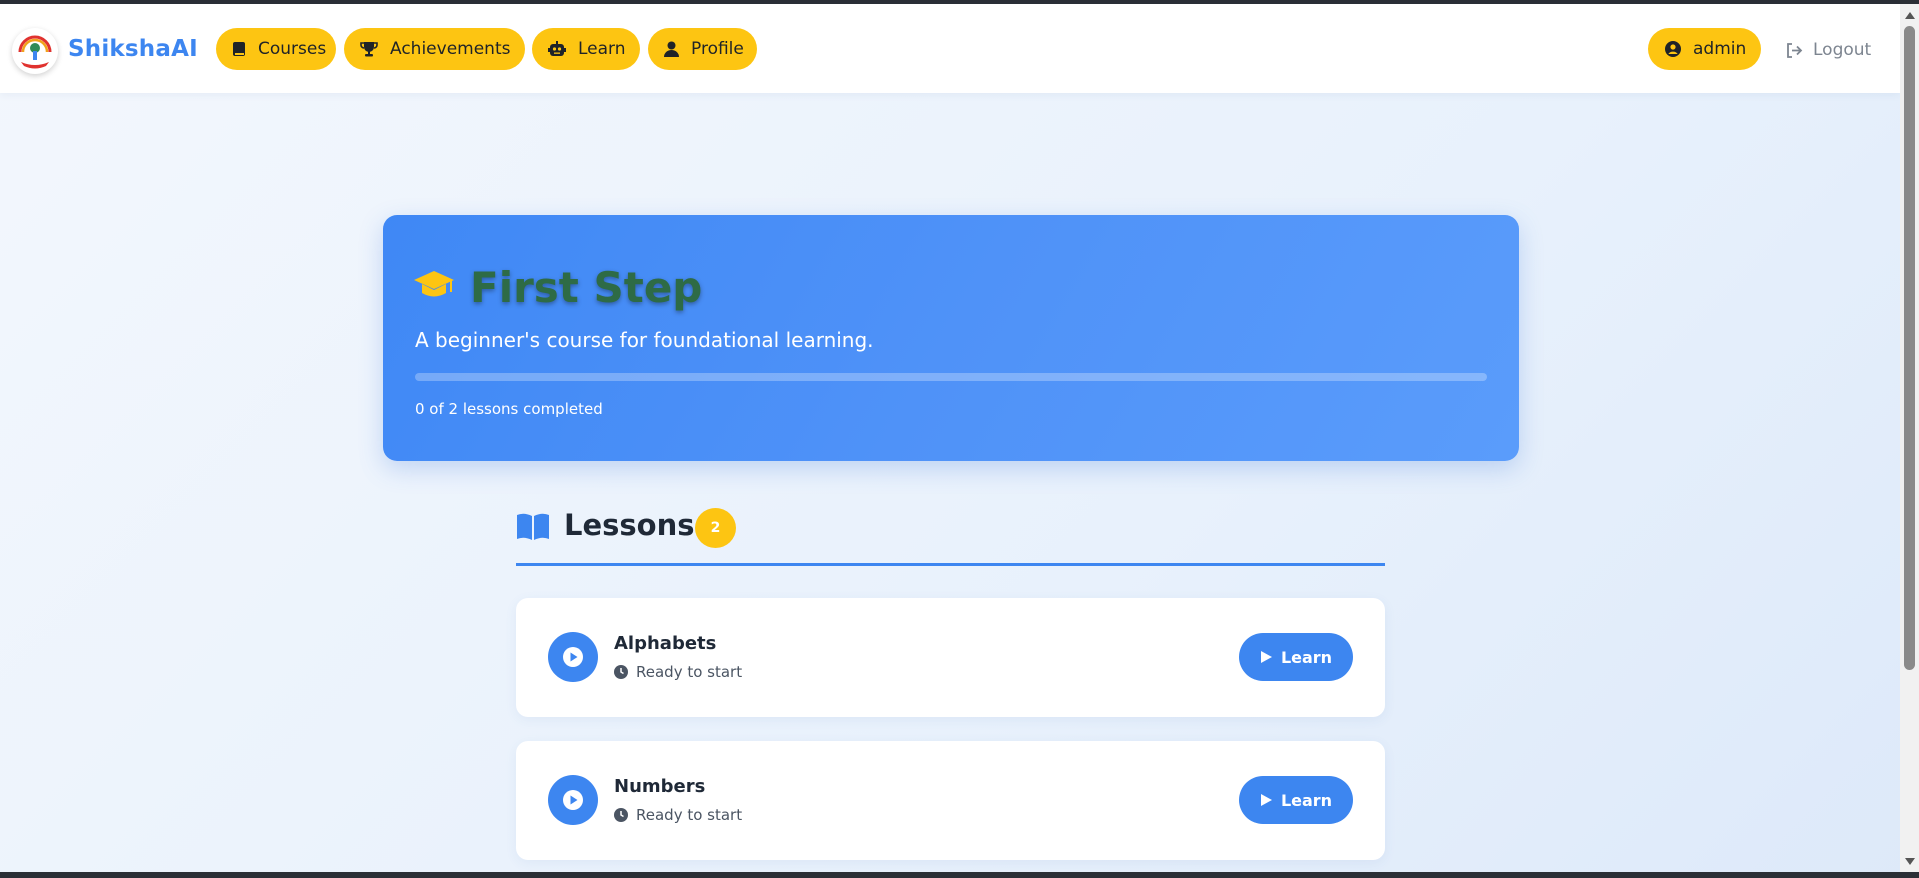 The image size is (1919, 878). I want to click on scroll-up-arrow-icon, so click(1910, 15).